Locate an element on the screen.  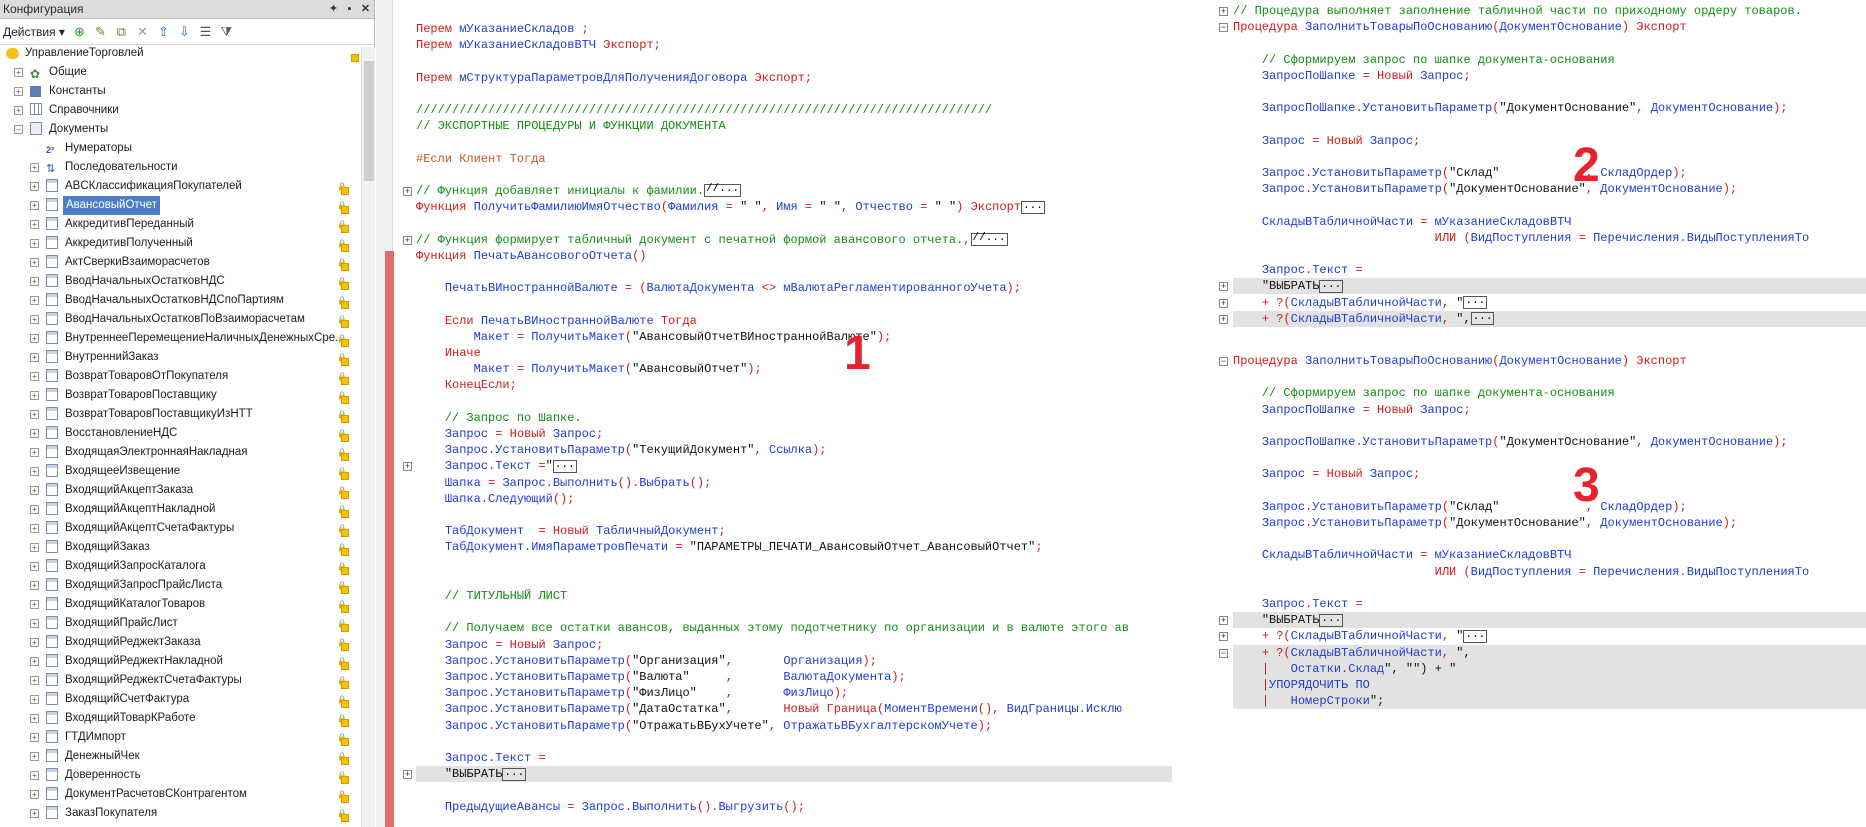
minimize-icon: ▪ is located at coordinates (349, 9).